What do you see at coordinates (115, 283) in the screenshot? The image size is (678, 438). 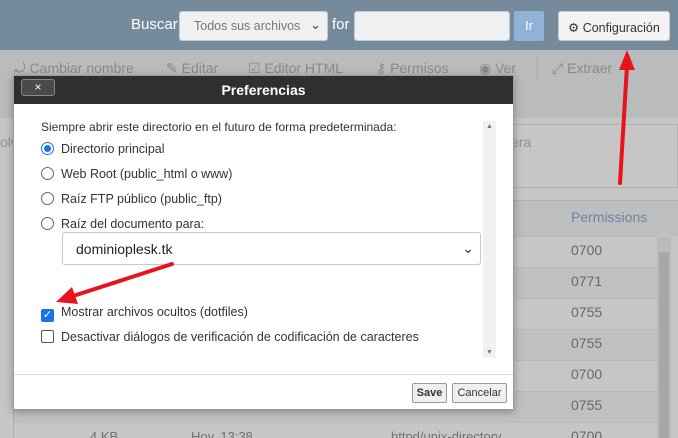 I see `arrow-to-hidden-files-icon` at bounding box center [115, 283].